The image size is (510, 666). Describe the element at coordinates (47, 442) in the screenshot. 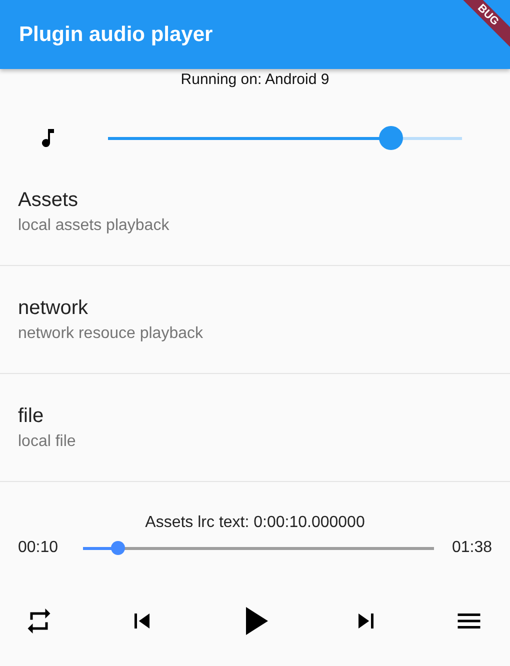

I see `item-subtitle: local file` at that location.